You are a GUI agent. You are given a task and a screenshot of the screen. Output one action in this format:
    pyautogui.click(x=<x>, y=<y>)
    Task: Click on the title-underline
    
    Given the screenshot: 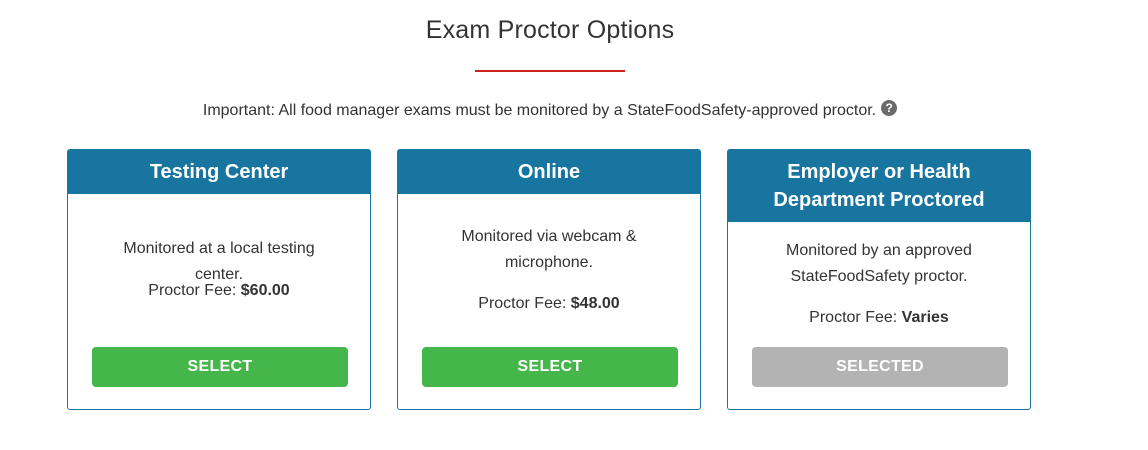 What is the action you would take?
    pyautogui.click(x=550, y=71)
    